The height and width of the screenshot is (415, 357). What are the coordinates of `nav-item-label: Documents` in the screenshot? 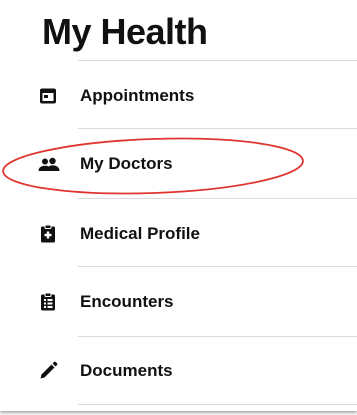 It's located at (126, 370).